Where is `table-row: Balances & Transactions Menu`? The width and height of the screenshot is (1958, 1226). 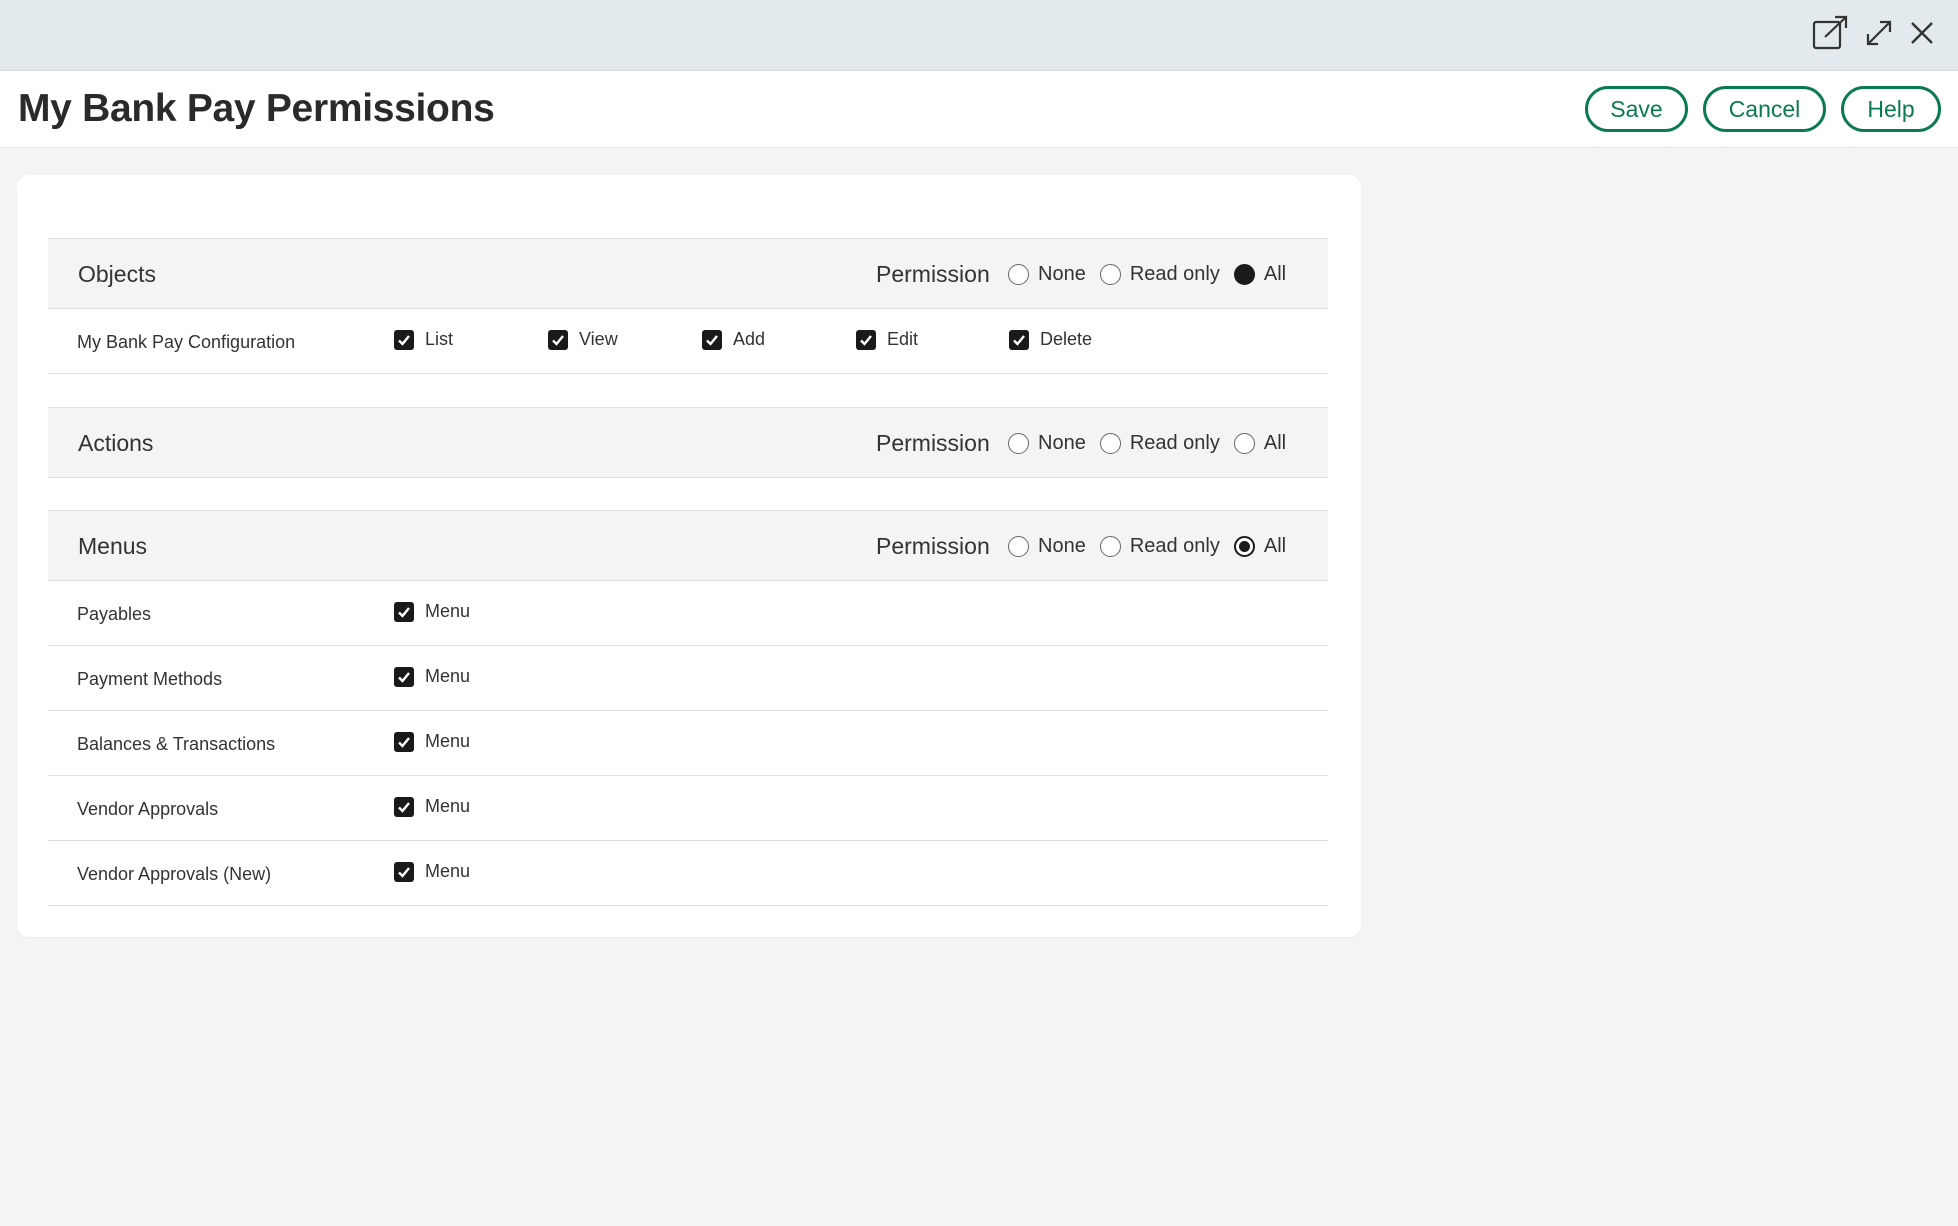 table-row: Balances & Transactions Menu is located at coordinates (688, 743).